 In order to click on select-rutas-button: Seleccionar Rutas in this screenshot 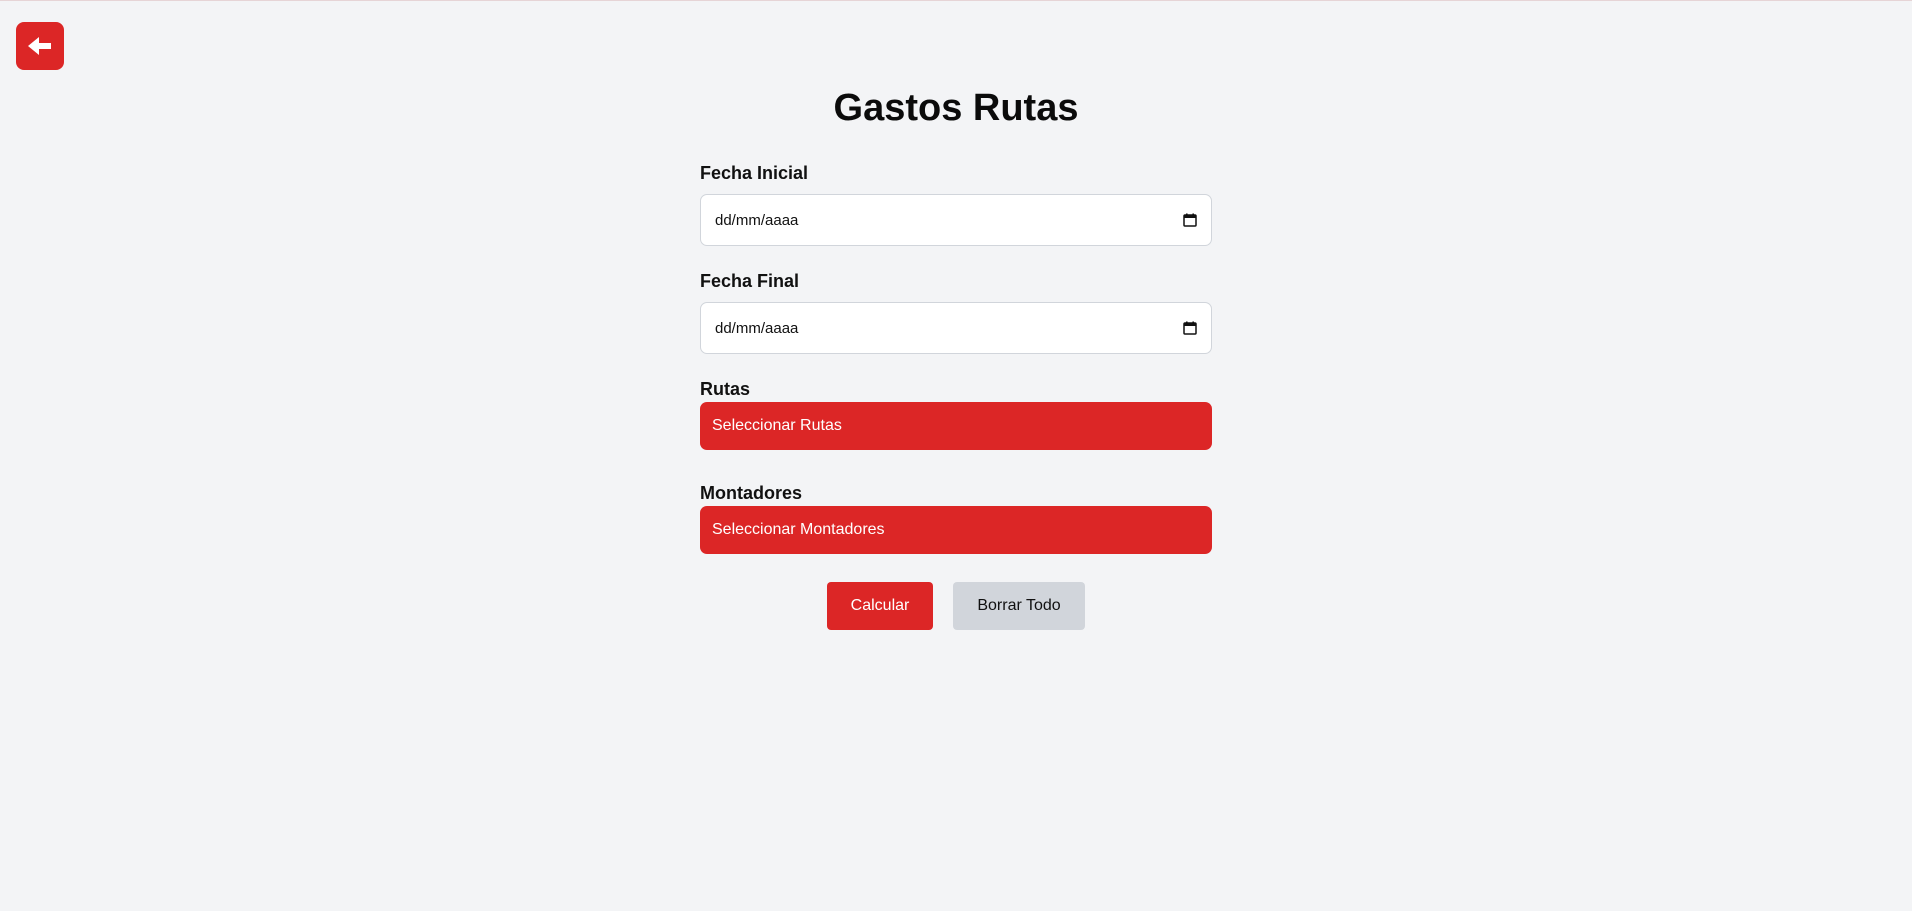, I will do `click(956, 426)`.